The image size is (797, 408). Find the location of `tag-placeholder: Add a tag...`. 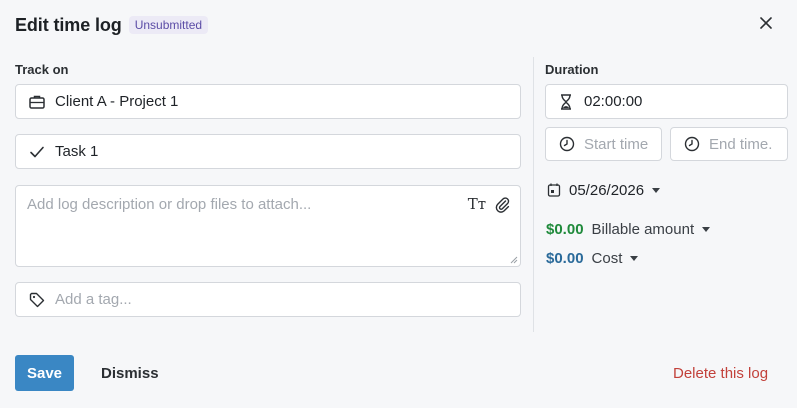

tag-placeholder: Add a tag... is located at coordinates (93, 299).